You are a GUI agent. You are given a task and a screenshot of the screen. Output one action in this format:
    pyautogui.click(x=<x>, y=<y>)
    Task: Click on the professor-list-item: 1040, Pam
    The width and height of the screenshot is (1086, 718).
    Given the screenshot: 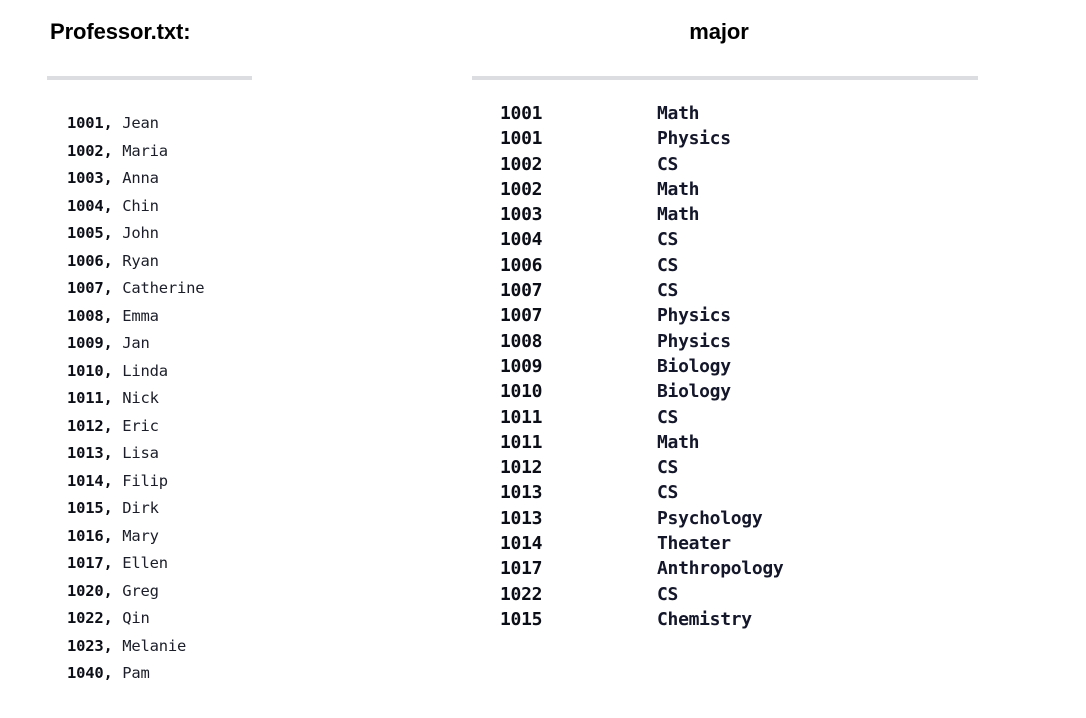 What is the action you would take?
    pyautogui.click(x=257, y=674)
    